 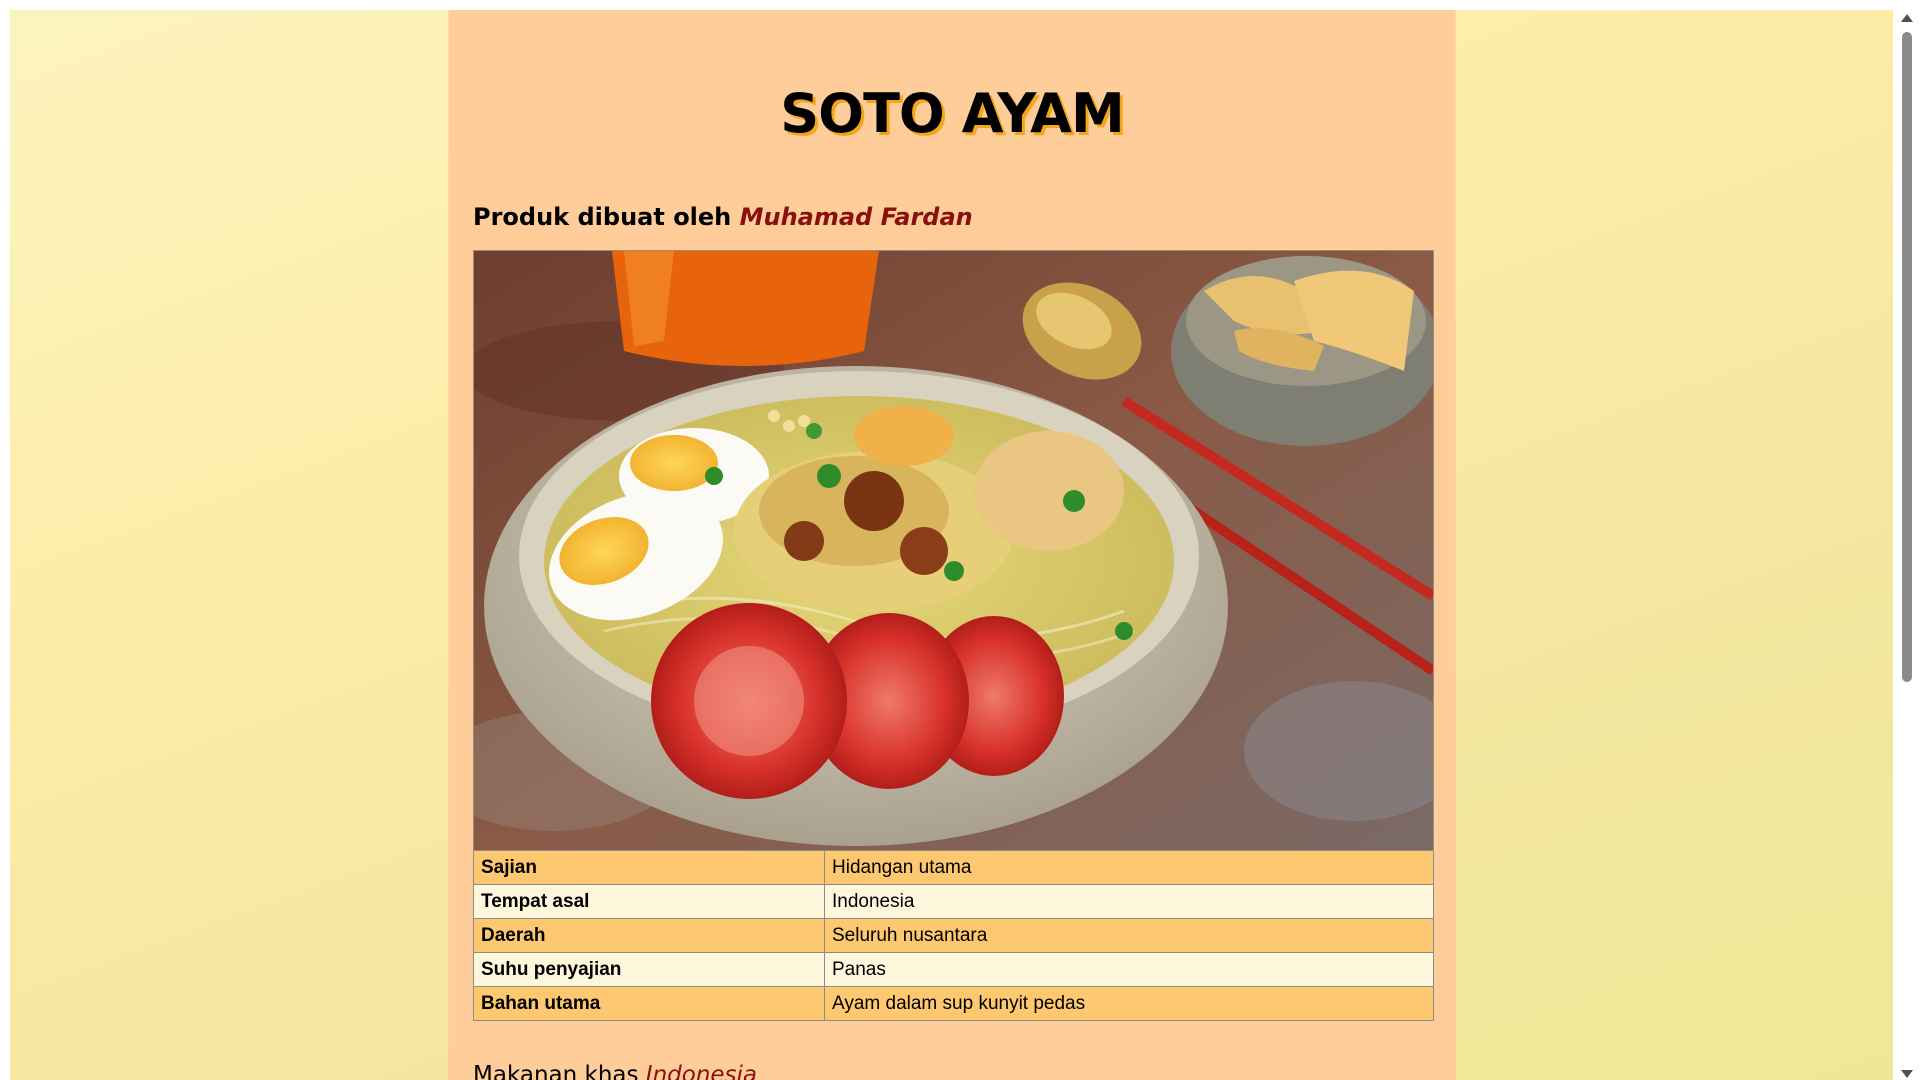 I want to click on table-row: Sajian Hidangan utama, so click(x=953, y=867).